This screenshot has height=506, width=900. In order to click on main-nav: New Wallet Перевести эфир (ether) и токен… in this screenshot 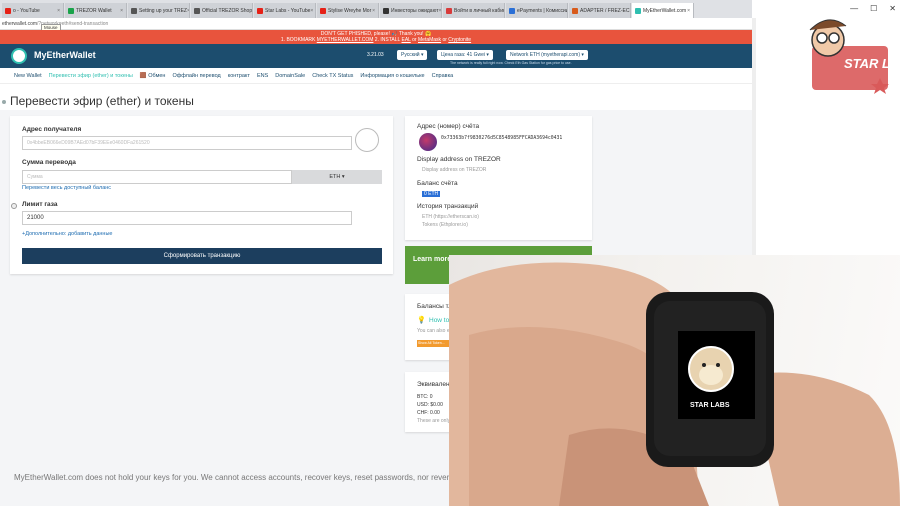, I will do `click(376, 76)`.